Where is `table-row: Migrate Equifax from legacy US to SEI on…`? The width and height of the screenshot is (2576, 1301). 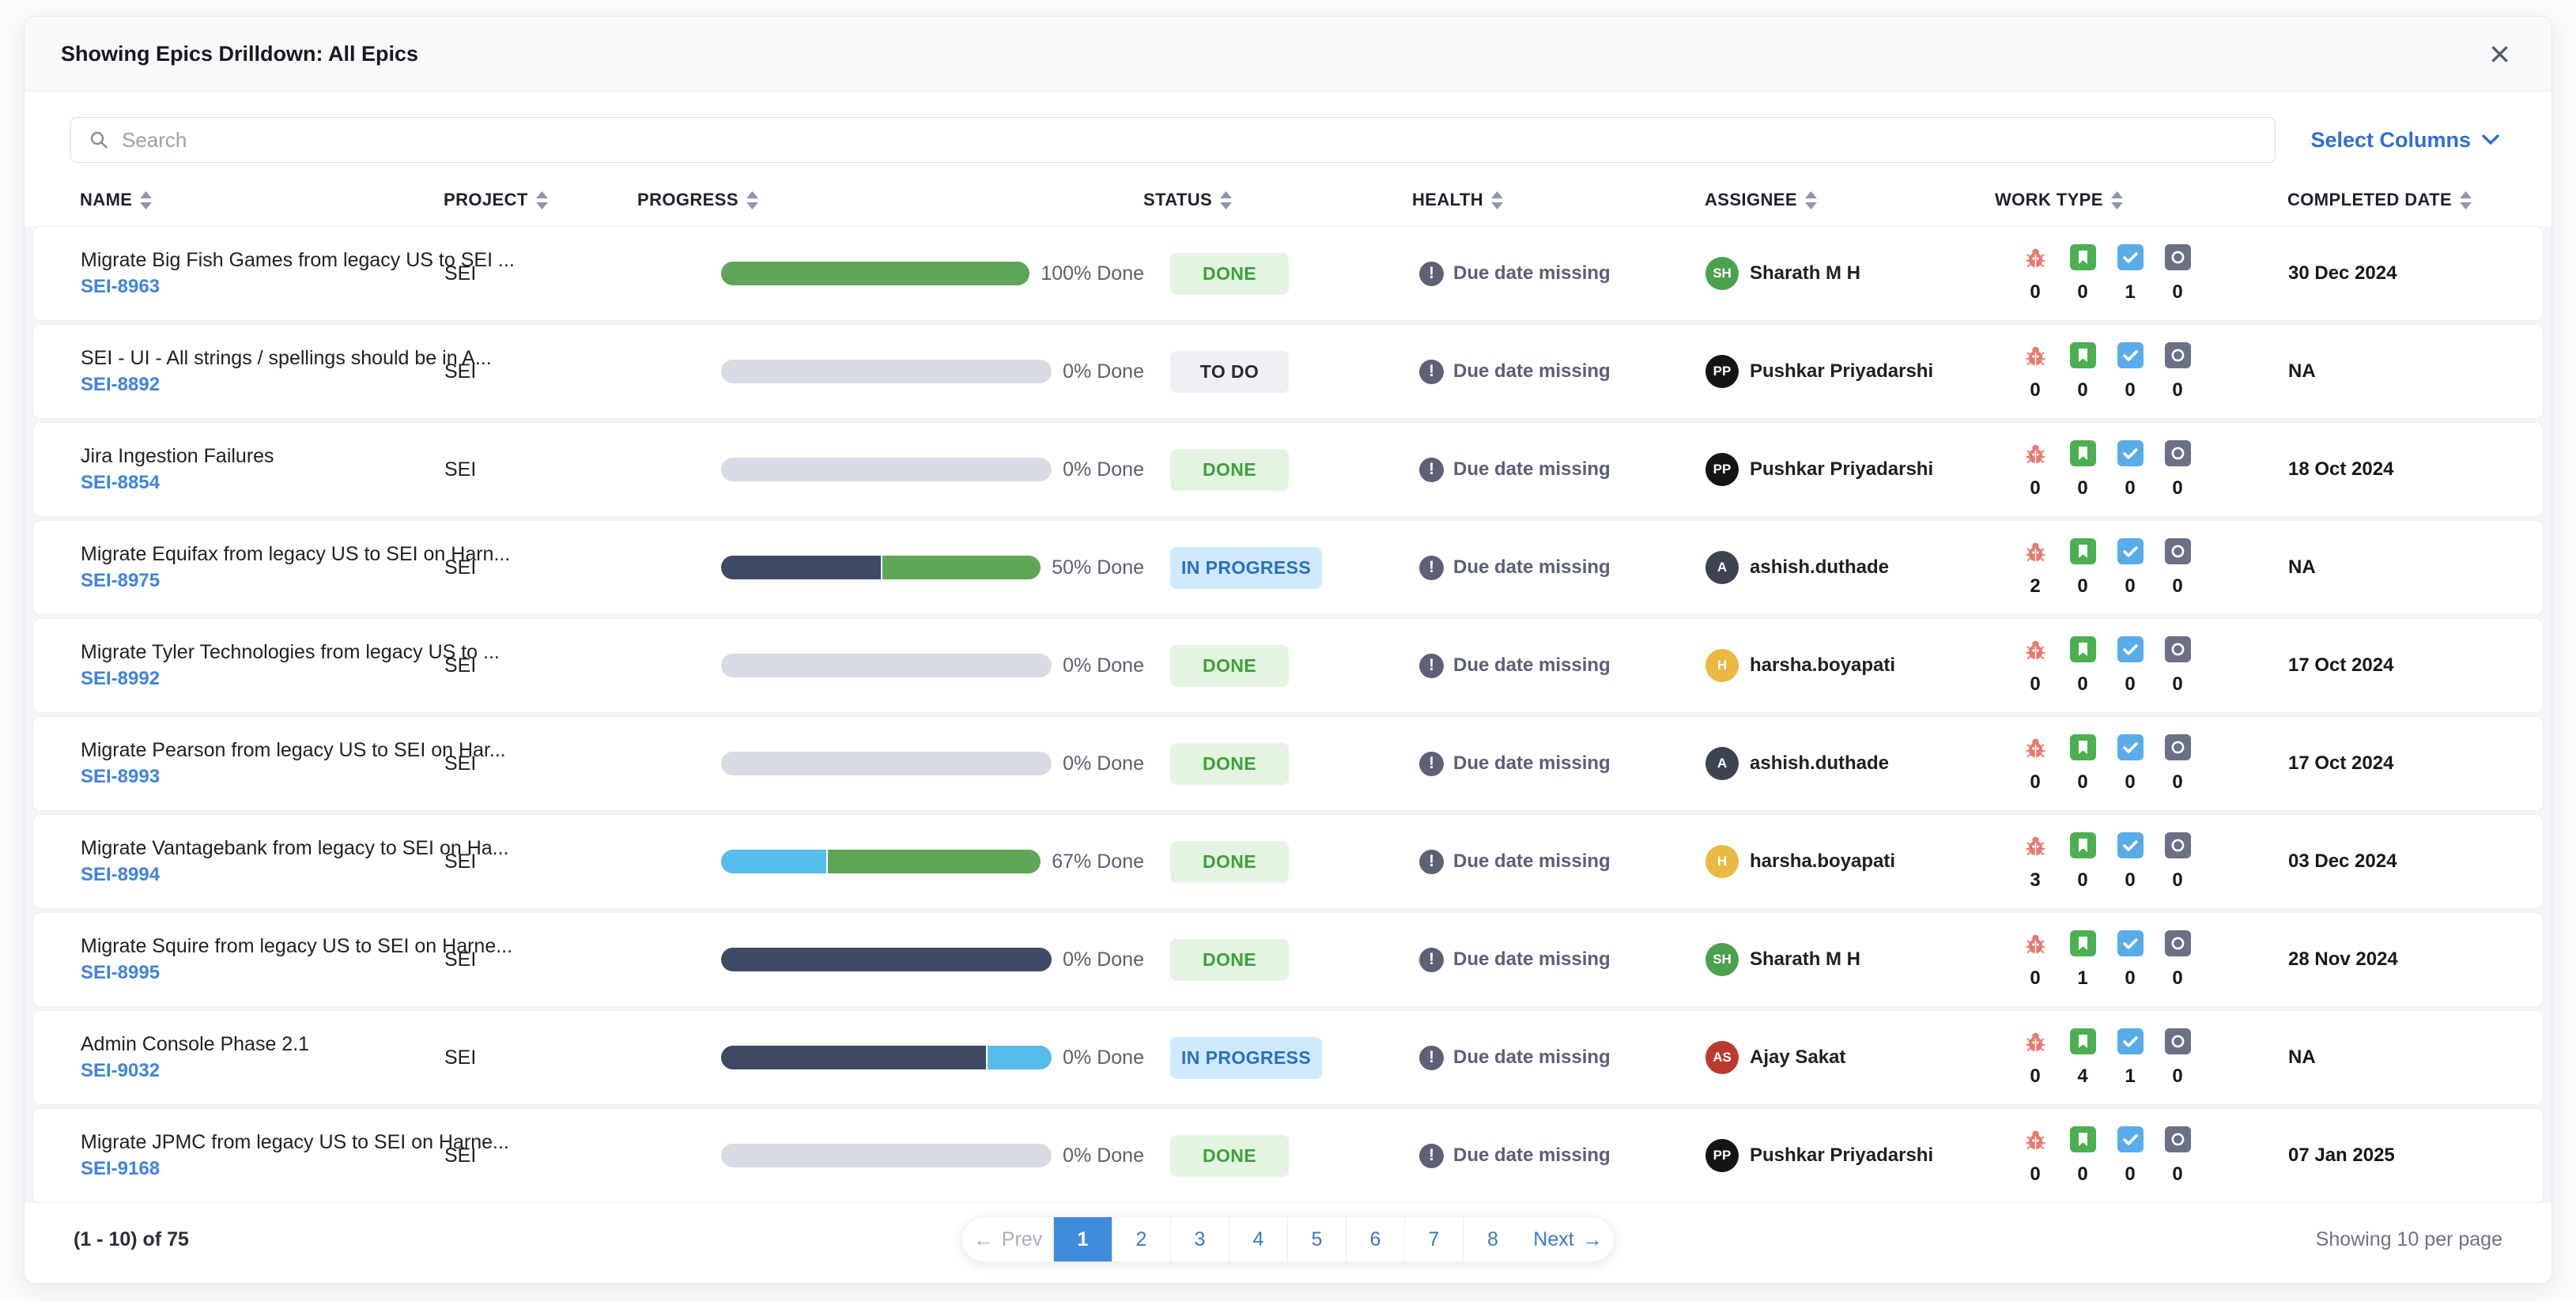 table-row: Migrate Equifax from legacy US to SEI on… is located at coordinates (1288, 567).